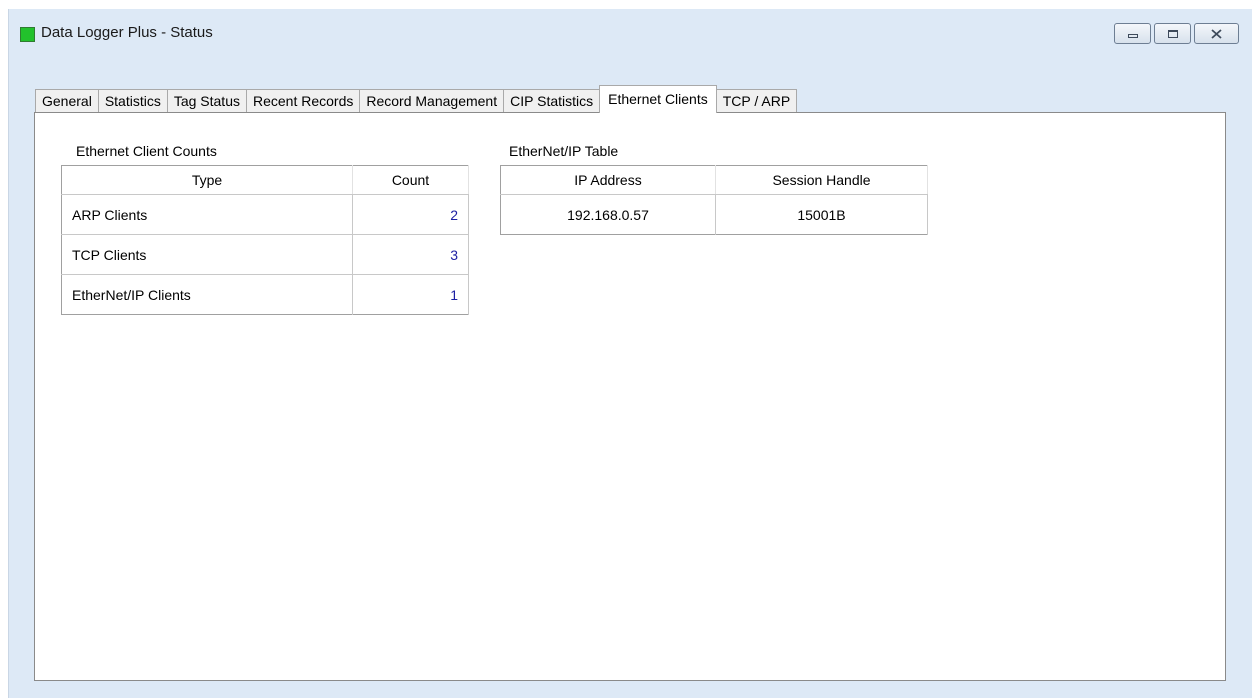 The height and width of the screenshot is (698, 1252). What do you see at coordinates (410, 180) in the screenshot?
I see `column-header-count: Count` at bounding box center [410, 180].